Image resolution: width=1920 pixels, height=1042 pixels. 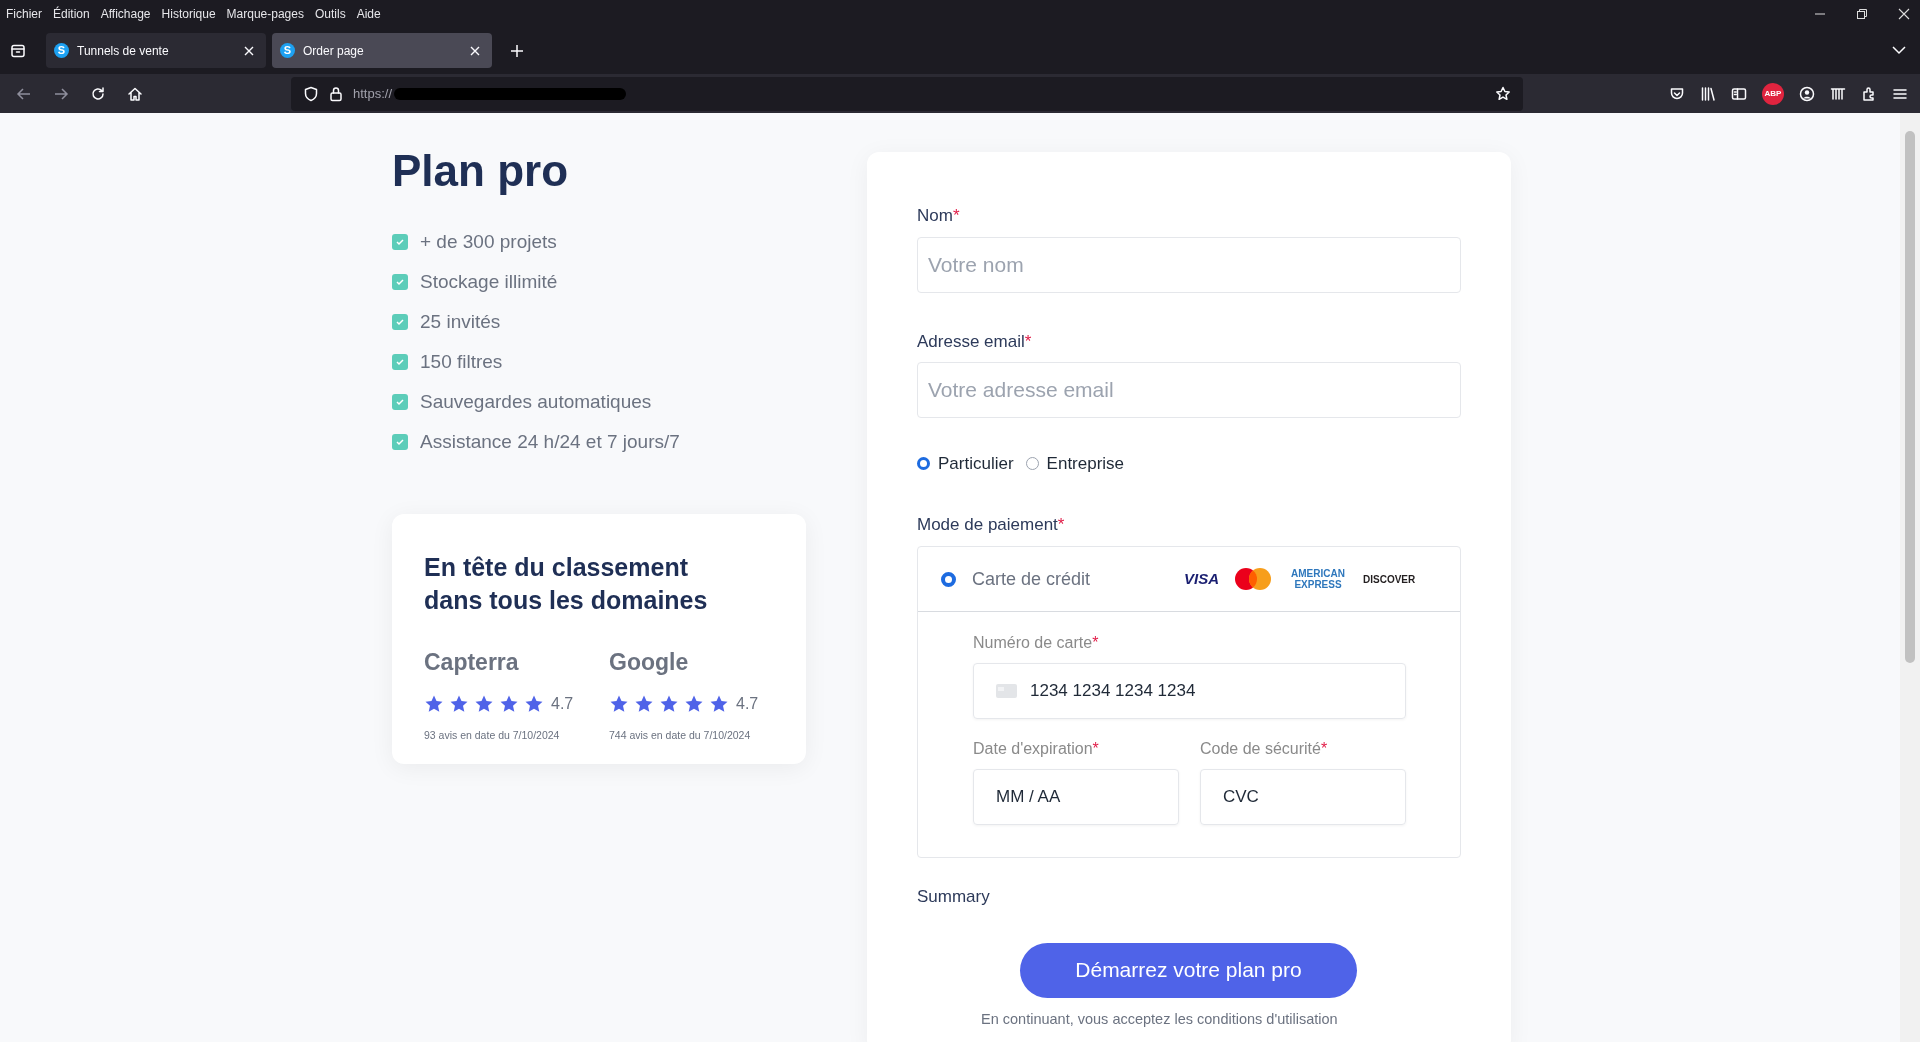 What do you see at coordinates (188, 13) in the screenshot?
I see `menu-item: Historique` at bounding box center [188, 13].